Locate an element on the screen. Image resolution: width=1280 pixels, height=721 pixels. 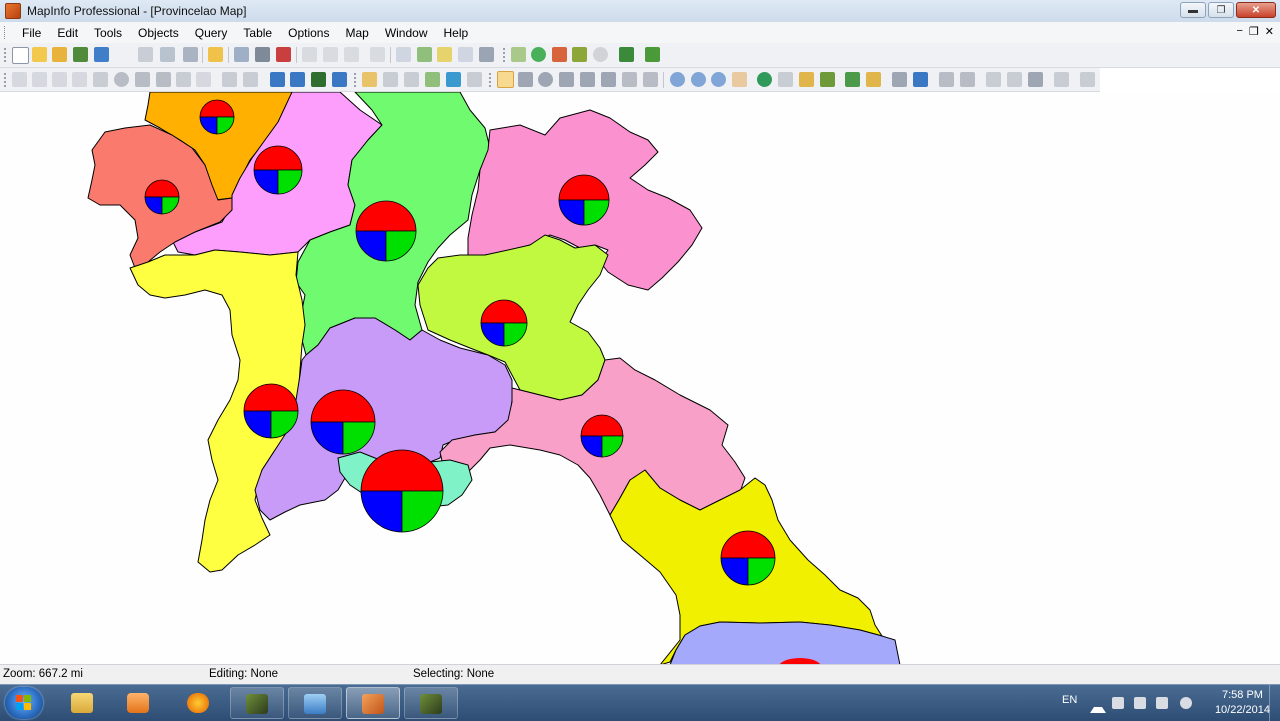
menu-objects: Objects is located at coordinates (158, 33).